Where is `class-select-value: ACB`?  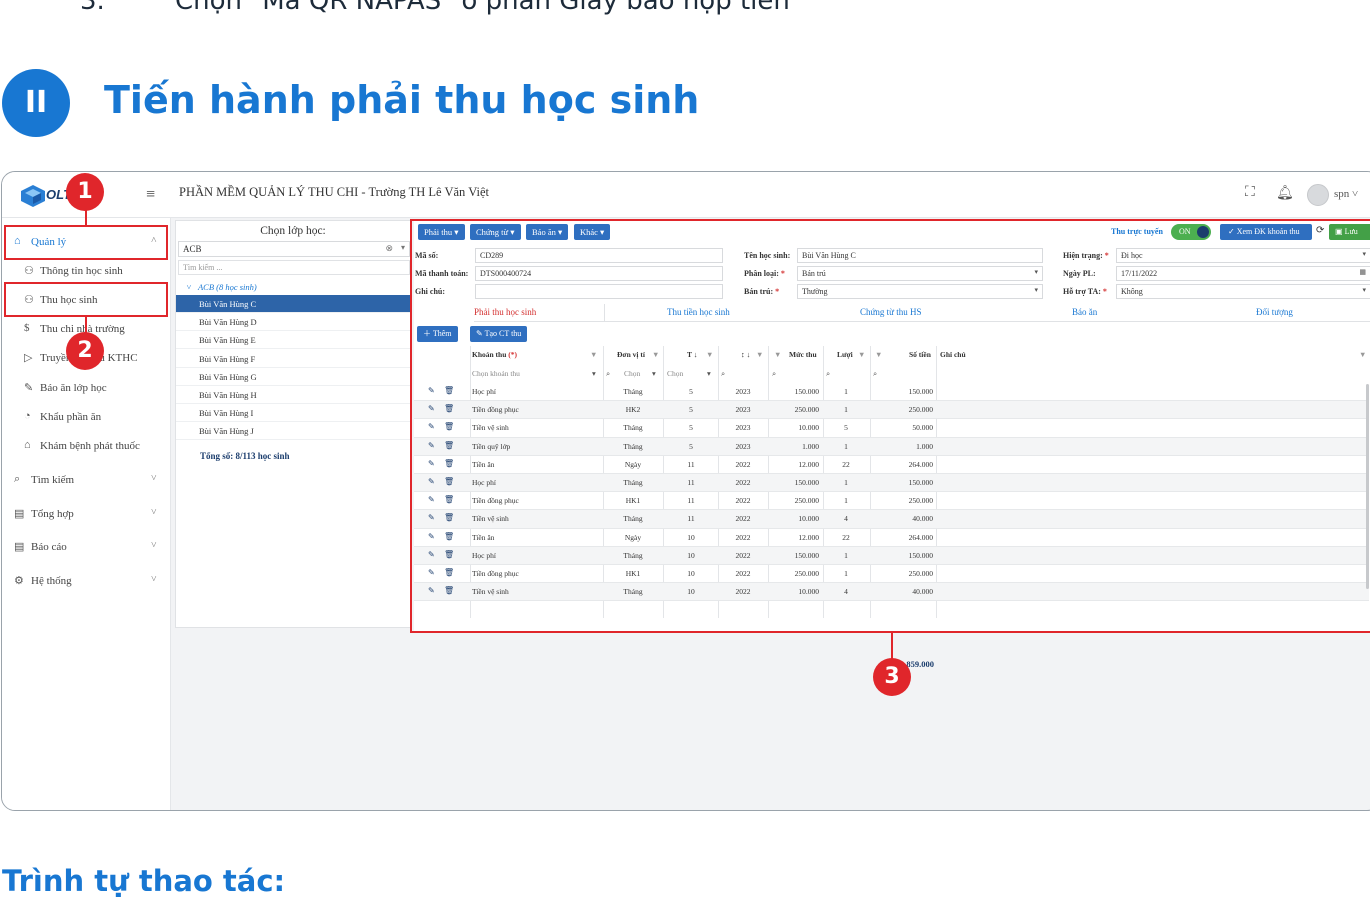
class-select-value: ACB is located at coordinates (192, 249).